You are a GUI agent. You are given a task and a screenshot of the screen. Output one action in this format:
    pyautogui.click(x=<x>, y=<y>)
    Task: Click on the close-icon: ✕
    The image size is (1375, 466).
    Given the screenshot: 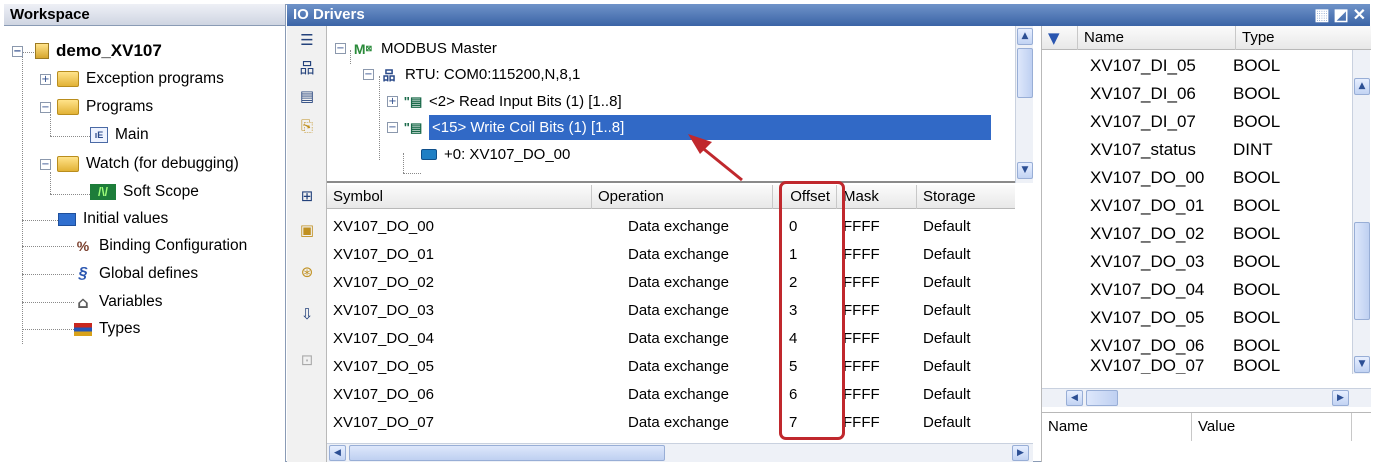 What is the action you would take?
    pyautogui.click(x=1359, y=15)
    